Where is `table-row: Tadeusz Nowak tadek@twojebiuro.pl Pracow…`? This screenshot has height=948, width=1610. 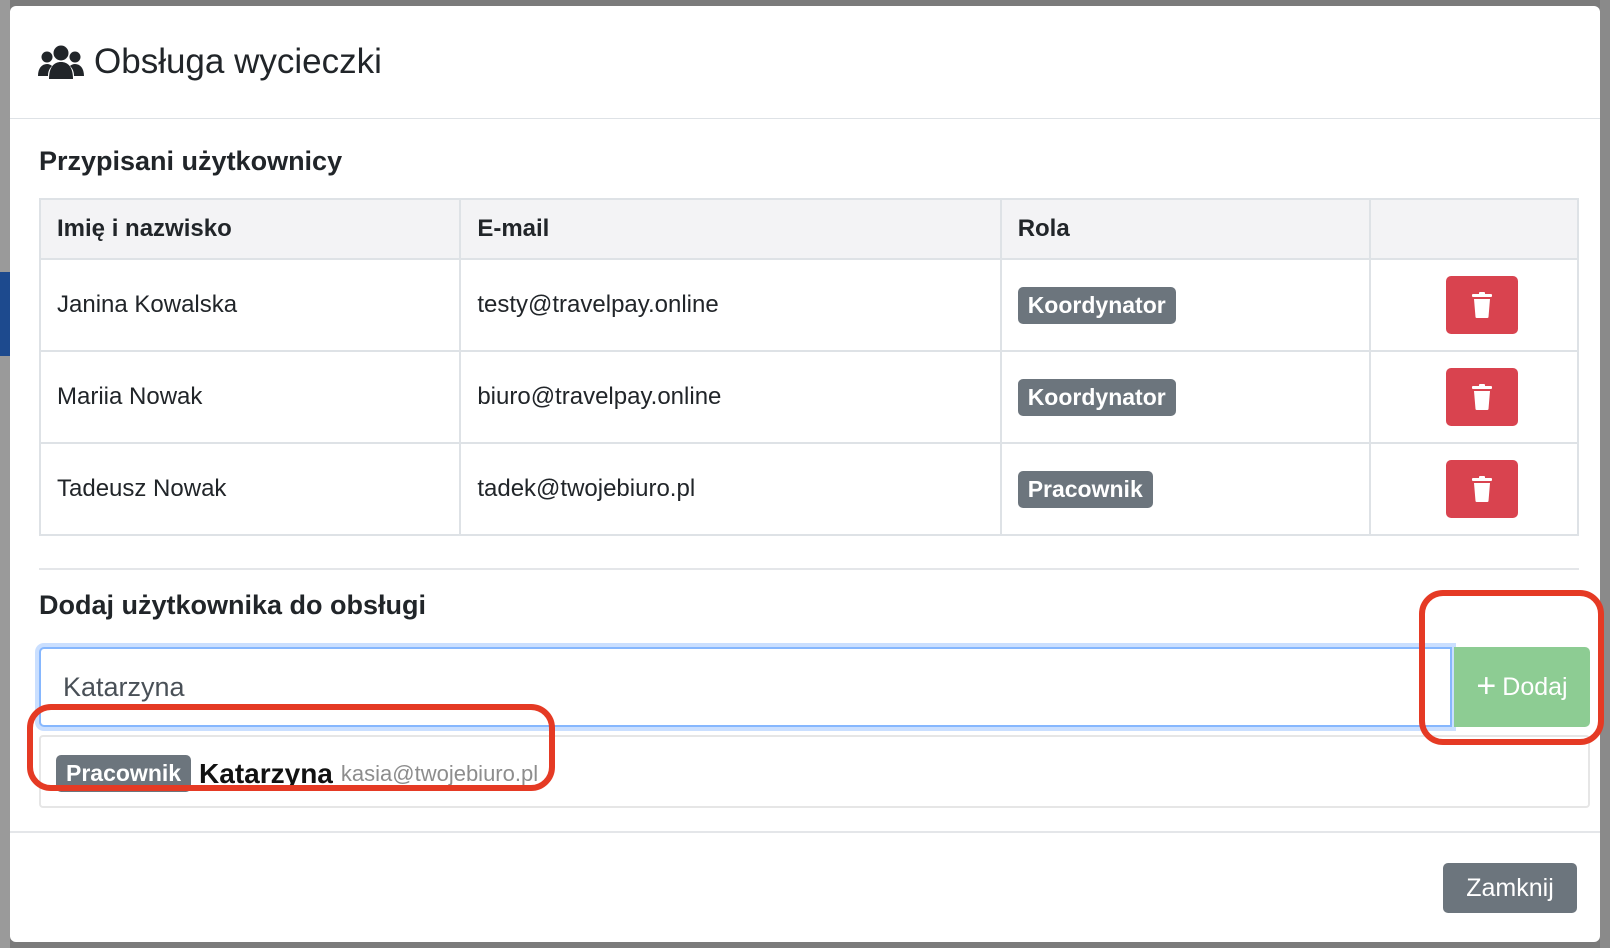 table-row: Tadeusz Nowak tadek@twojebiuro.pl Pracow… is located at coordinates (808, 489).